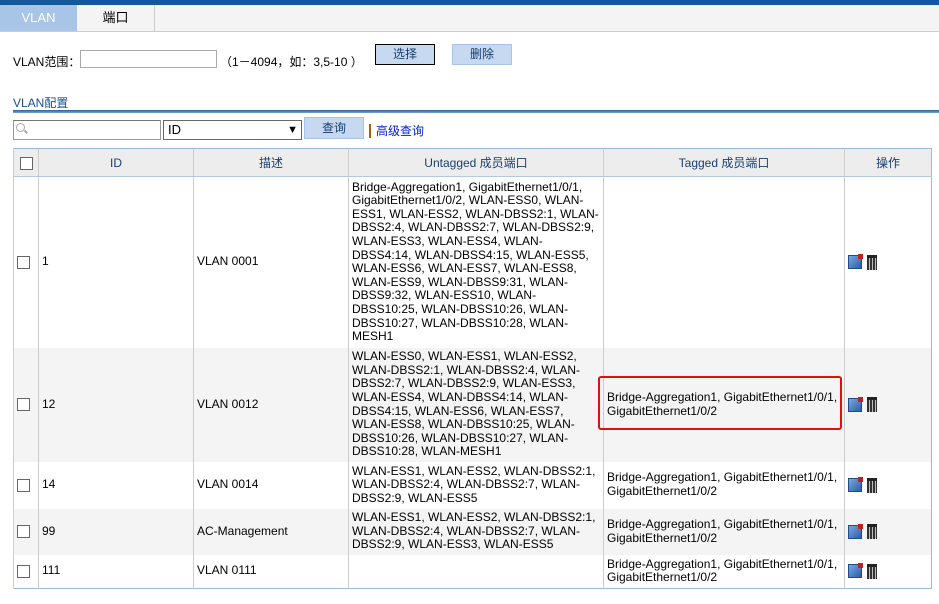 This screenshot has height=604, width=939. Describe the element at coordinates (482, 54) in the screenshot. I see `delete-button: 删除` at that location.